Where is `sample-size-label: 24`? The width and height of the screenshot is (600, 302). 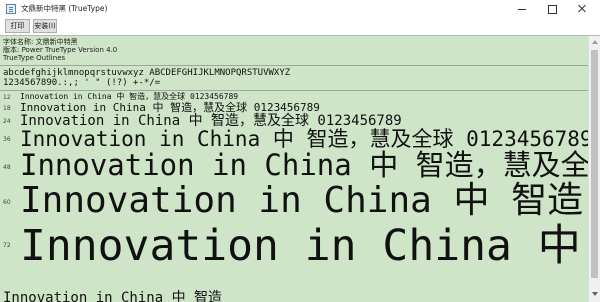
sample-size-label: 24 is located at coordinates (7, 121).